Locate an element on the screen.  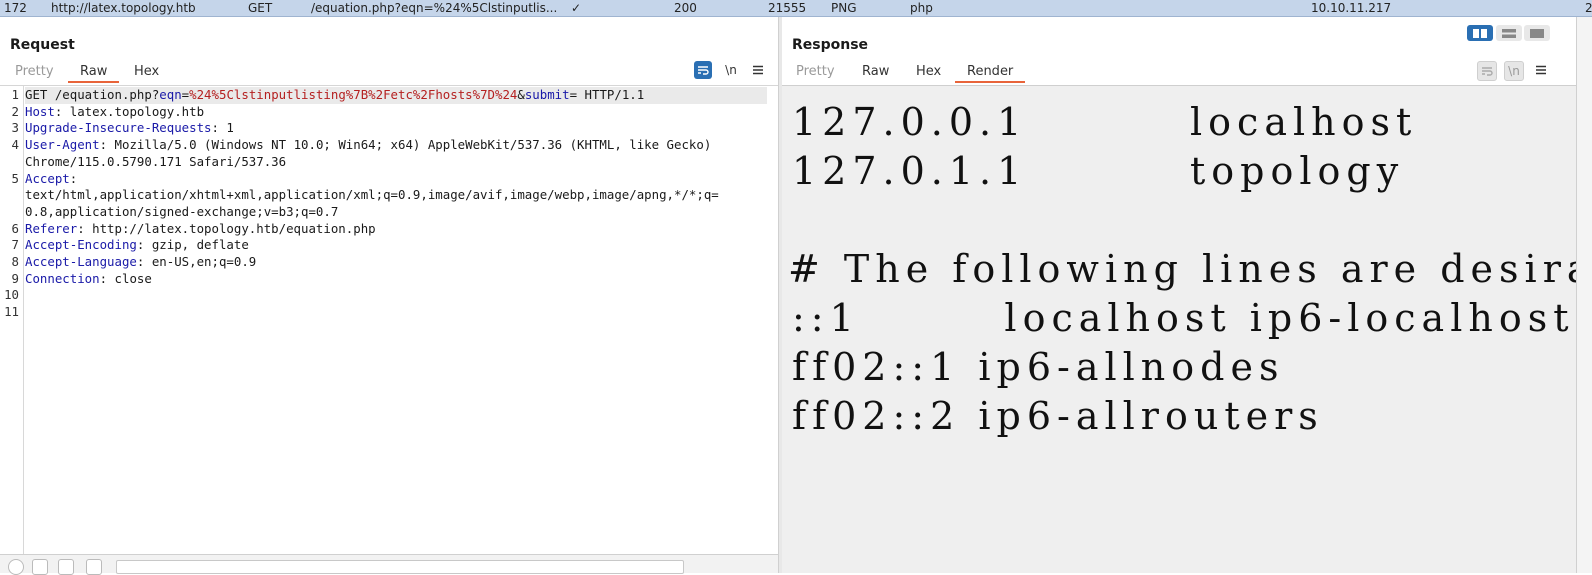
line-number: 9 is located at coordinates (15, 278).